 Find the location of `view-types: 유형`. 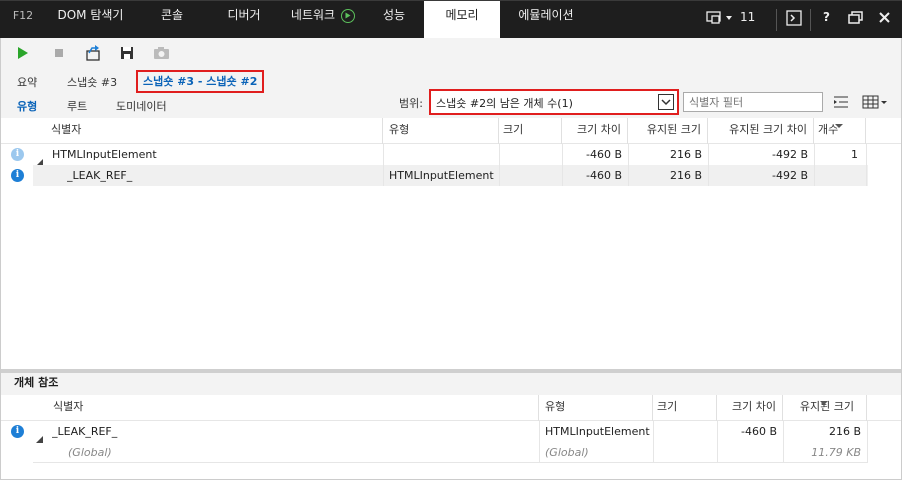

view-types: 유형 is located at coordinates (27, 106).